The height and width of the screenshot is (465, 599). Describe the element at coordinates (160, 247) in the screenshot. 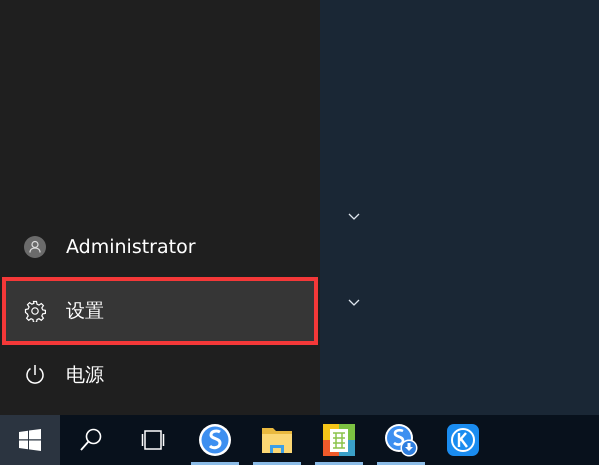

I see `user-menu-item: Administrator` at that location.